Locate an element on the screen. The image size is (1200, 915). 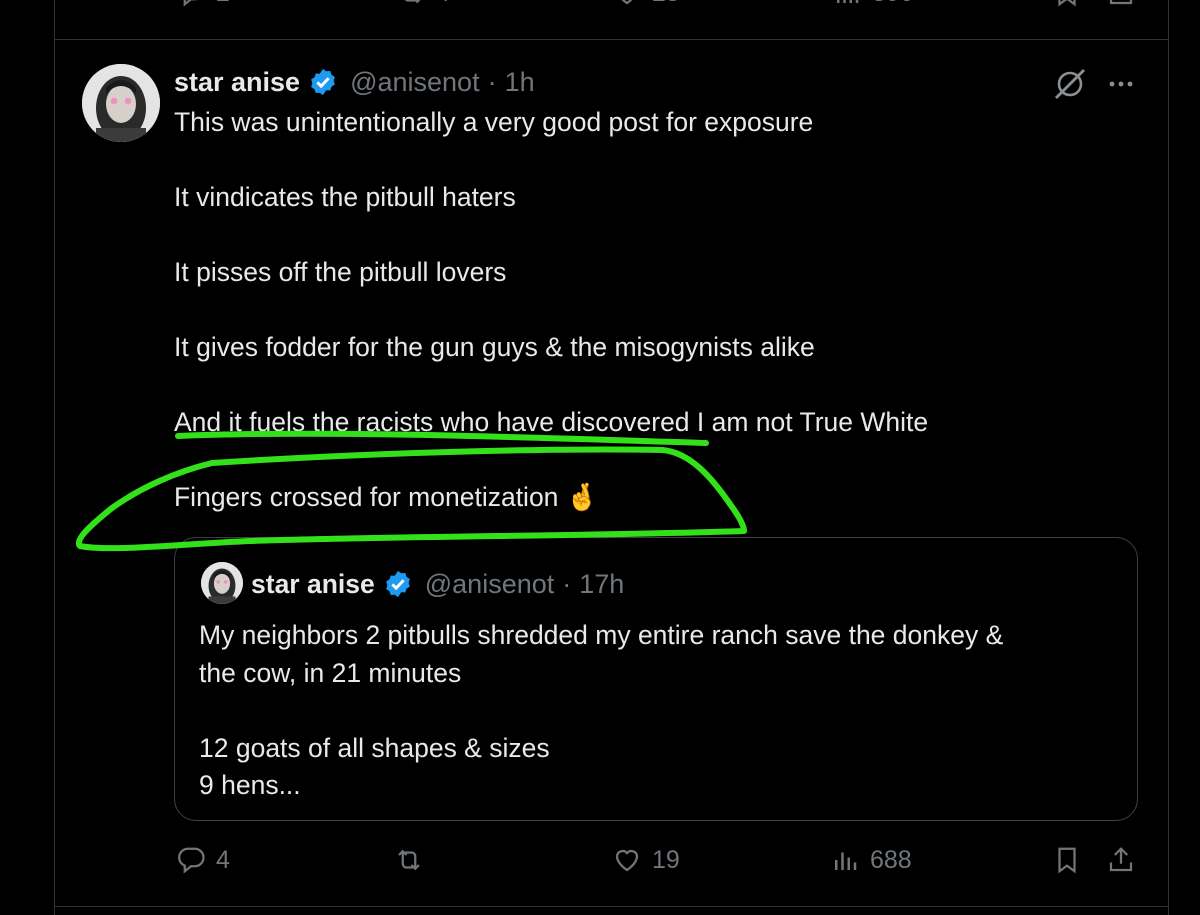
post-divider-bottom is located at coordinates (611, 906).